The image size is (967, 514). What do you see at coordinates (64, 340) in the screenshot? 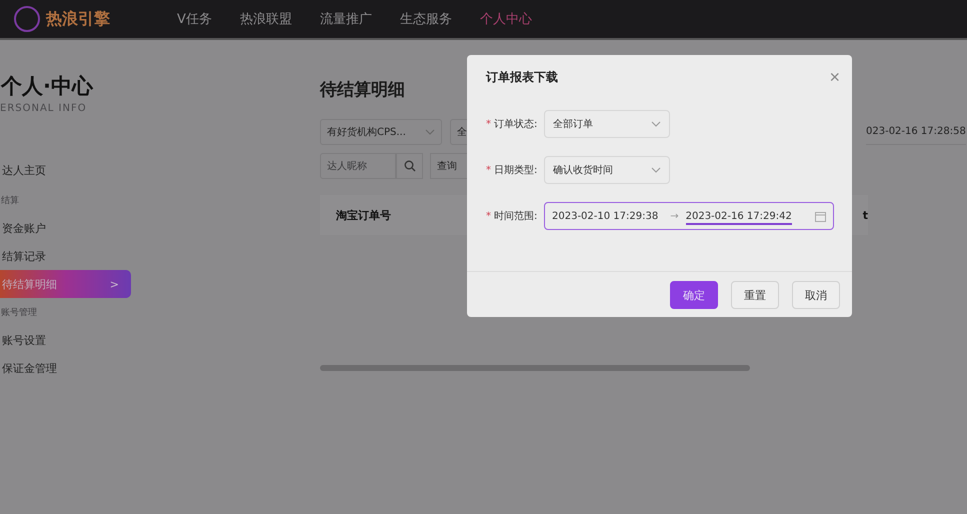
I see `sidebar-item: 账号设置` at bounding box center [64, 340].